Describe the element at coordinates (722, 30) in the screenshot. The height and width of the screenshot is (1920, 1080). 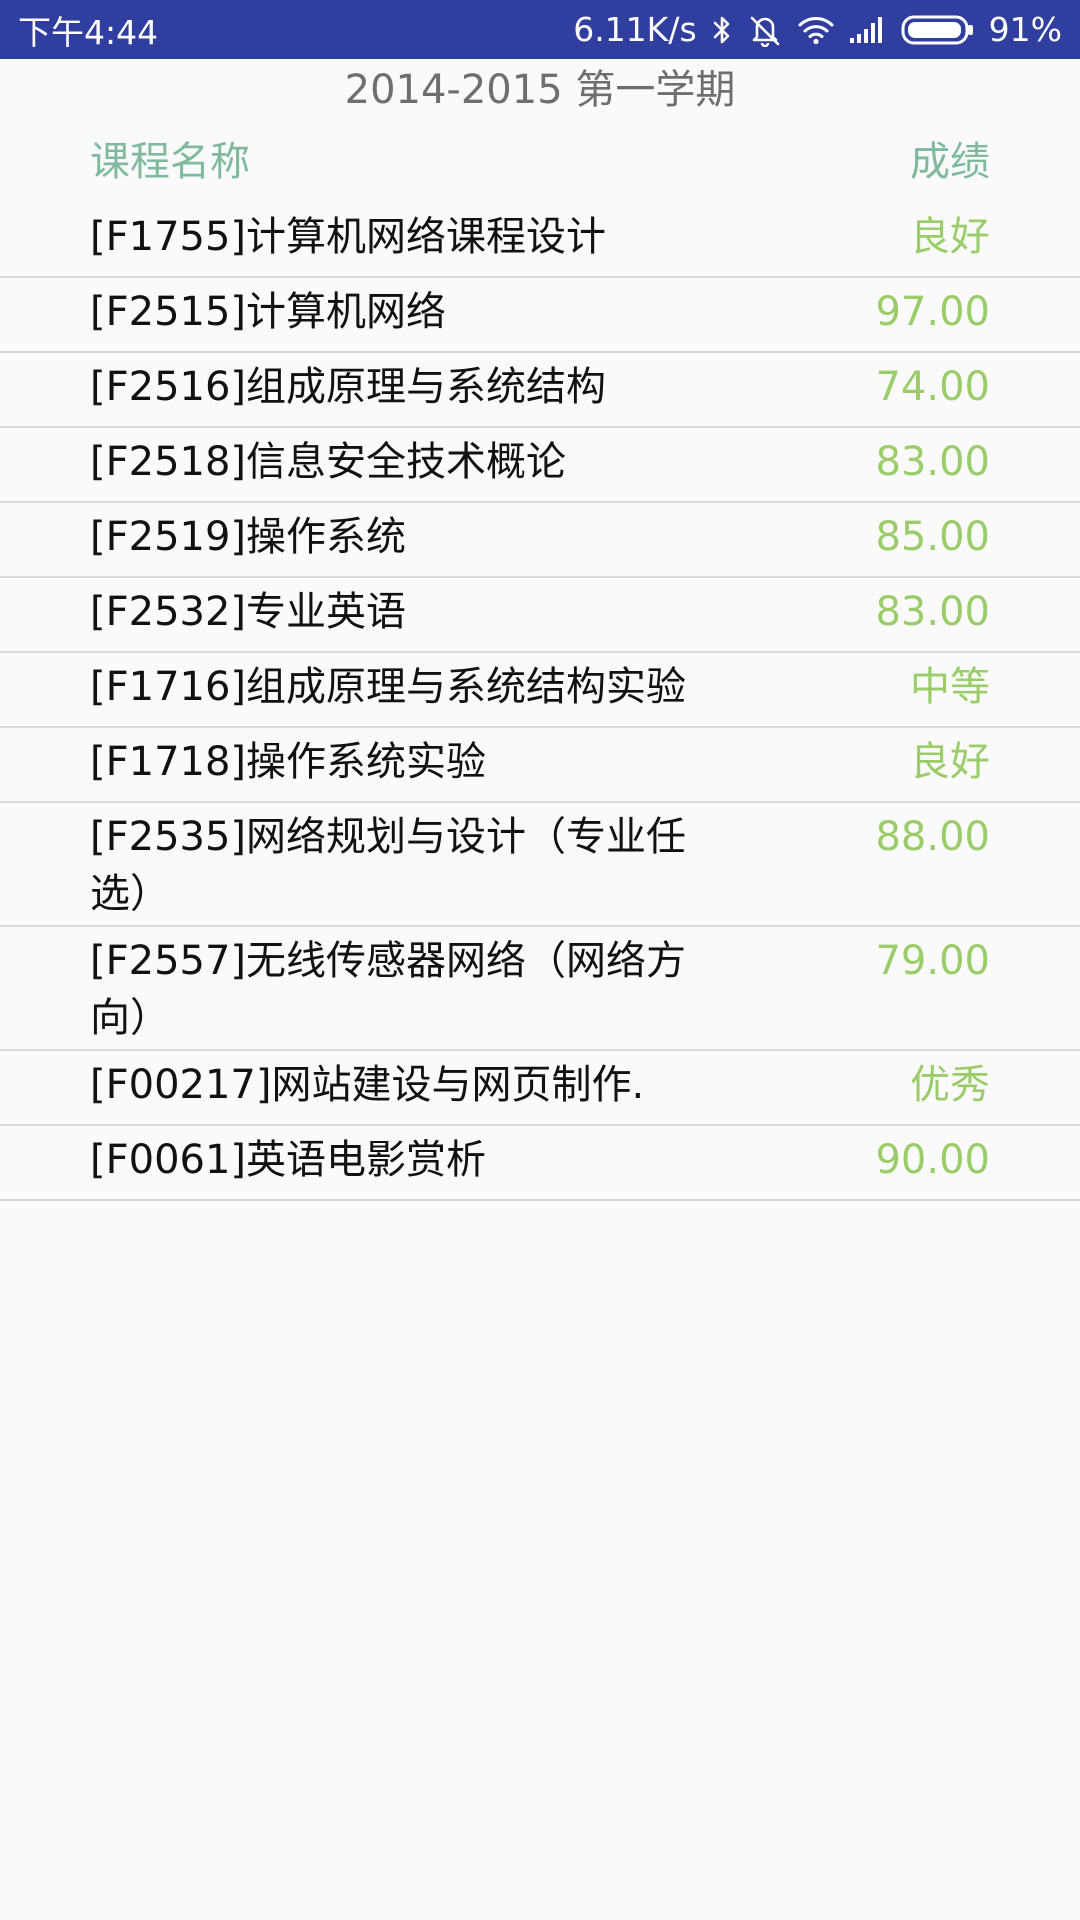
I see `bluetooth-icon` at that location.